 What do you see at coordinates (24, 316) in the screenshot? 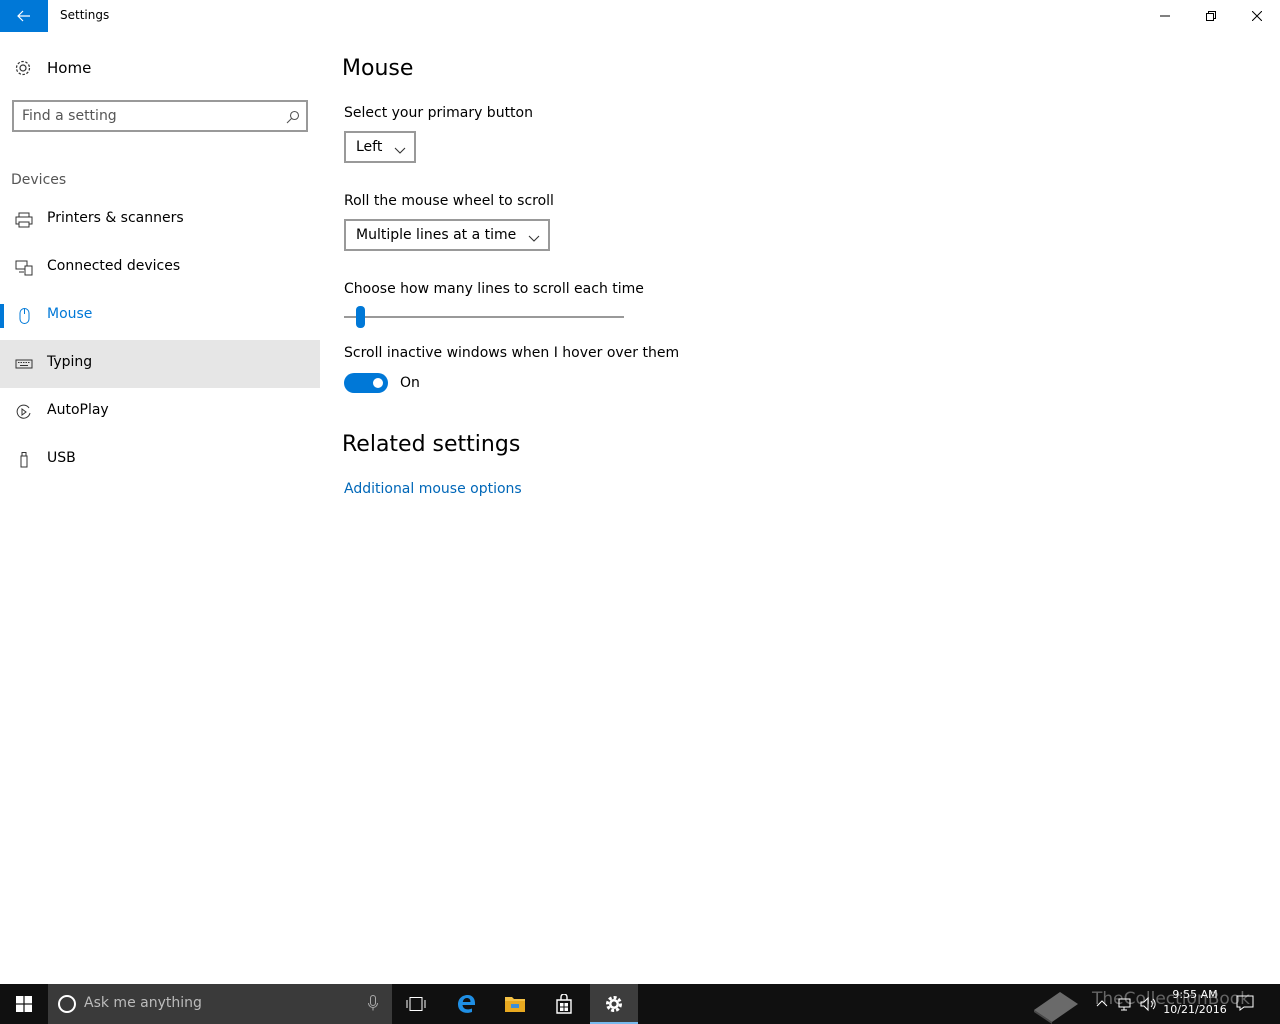
I see `mouse-icon` at bounding box center [24, 316].